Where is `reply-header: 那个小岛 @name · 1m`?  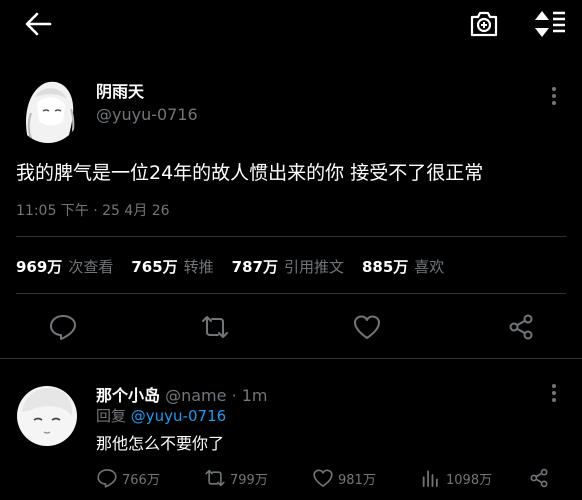 reply-header: 那个小岛 @name · 1m is located at coordinates (182, 394).